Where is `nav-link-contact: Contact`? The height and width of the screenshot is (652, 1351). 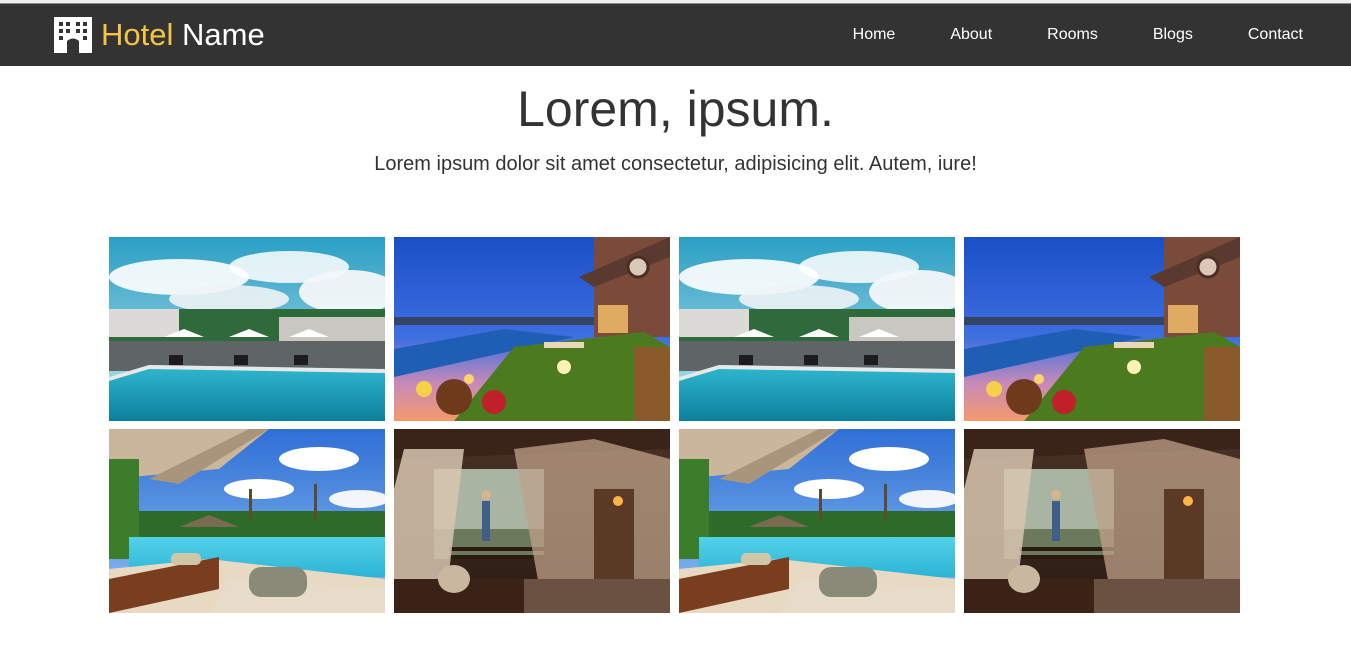 nav-link-contact: Contact is located at coordinates (1275, 34).